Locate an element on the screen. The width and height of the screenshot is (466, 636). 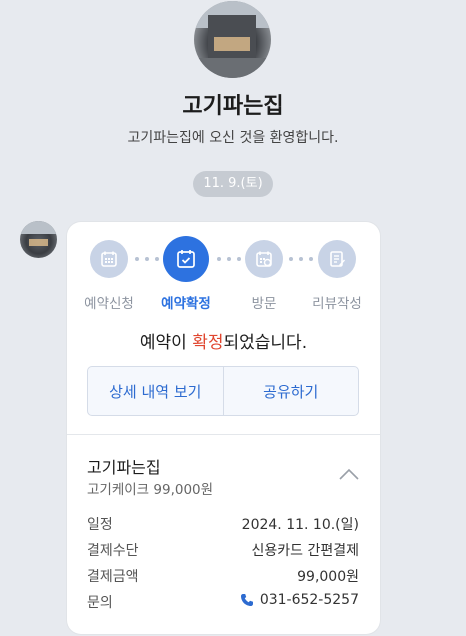
row-label: 결제금액 is located at coordinates (113, 577).